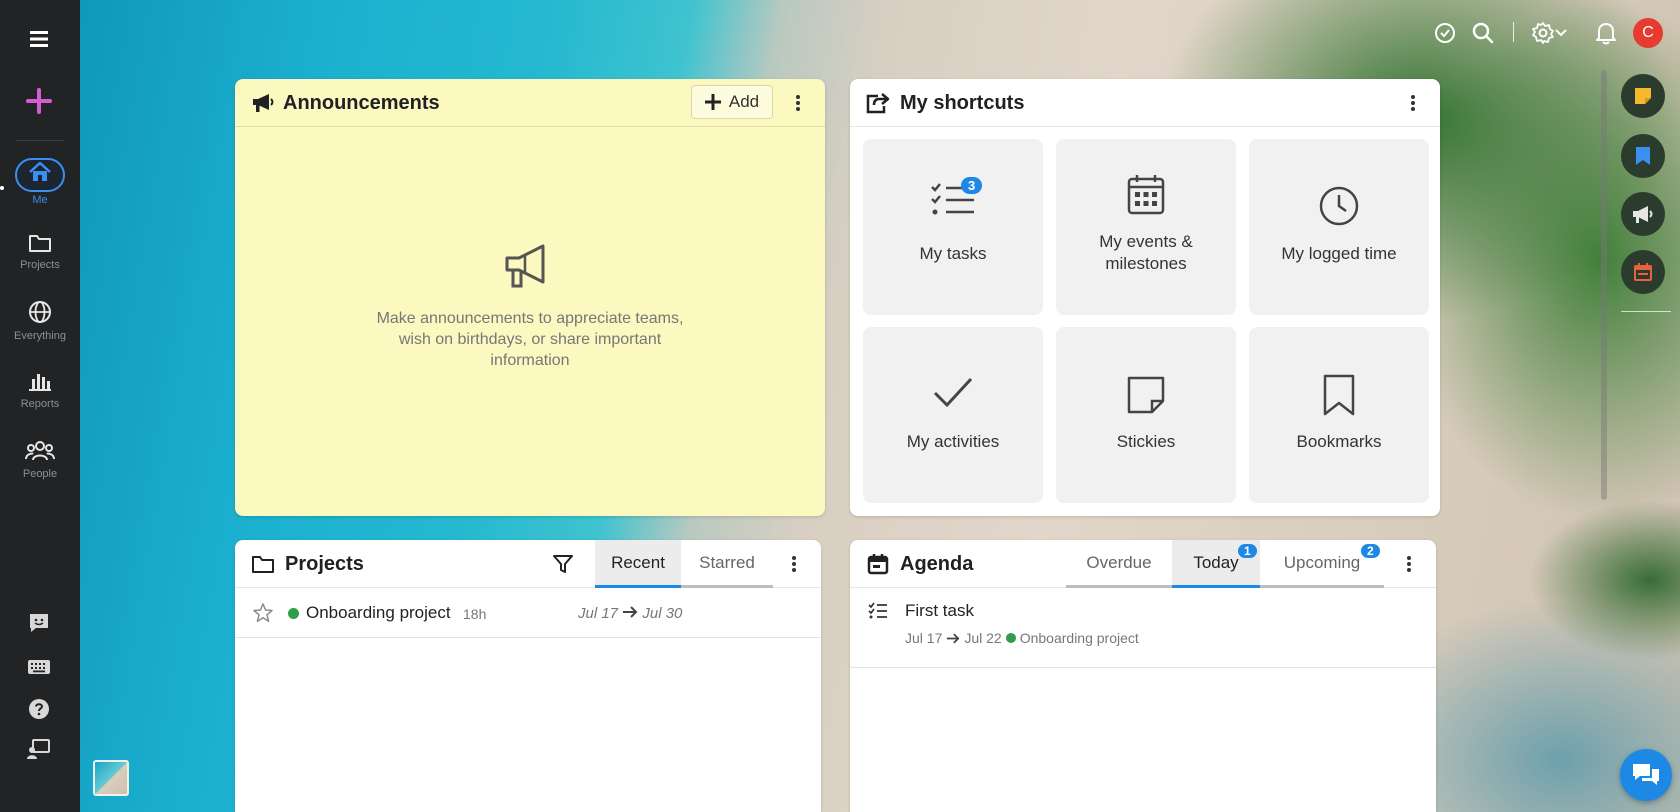  I want to click on bookmarks-rail-button, so click(1643, 156).